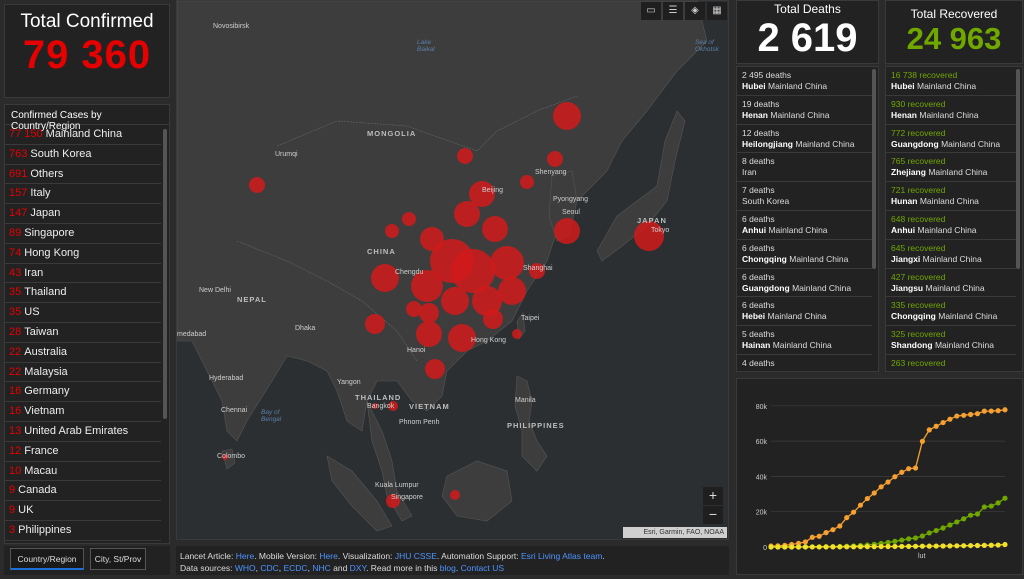  I want to click on deaths-list-item: 6 deathsGuangdong Mainland China, so click(804, 283).